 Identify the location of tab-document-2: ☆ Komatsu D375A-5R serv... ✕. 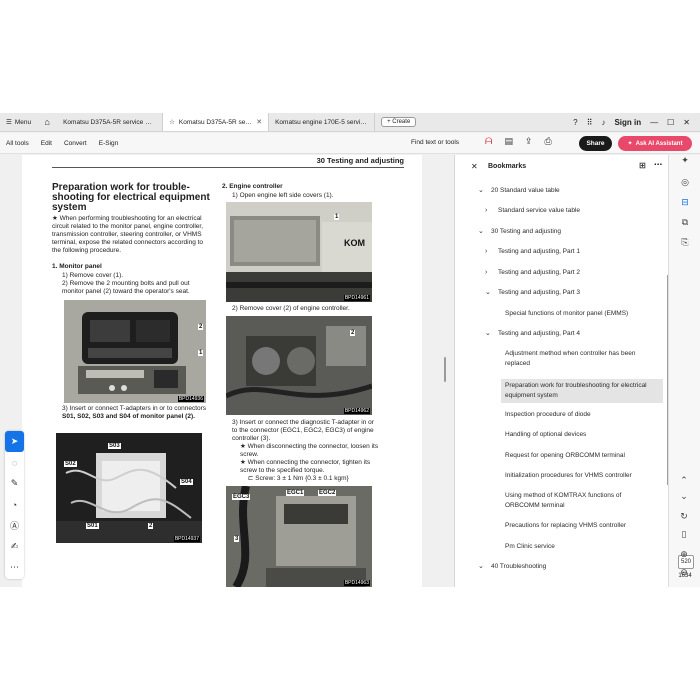
(216, 122).